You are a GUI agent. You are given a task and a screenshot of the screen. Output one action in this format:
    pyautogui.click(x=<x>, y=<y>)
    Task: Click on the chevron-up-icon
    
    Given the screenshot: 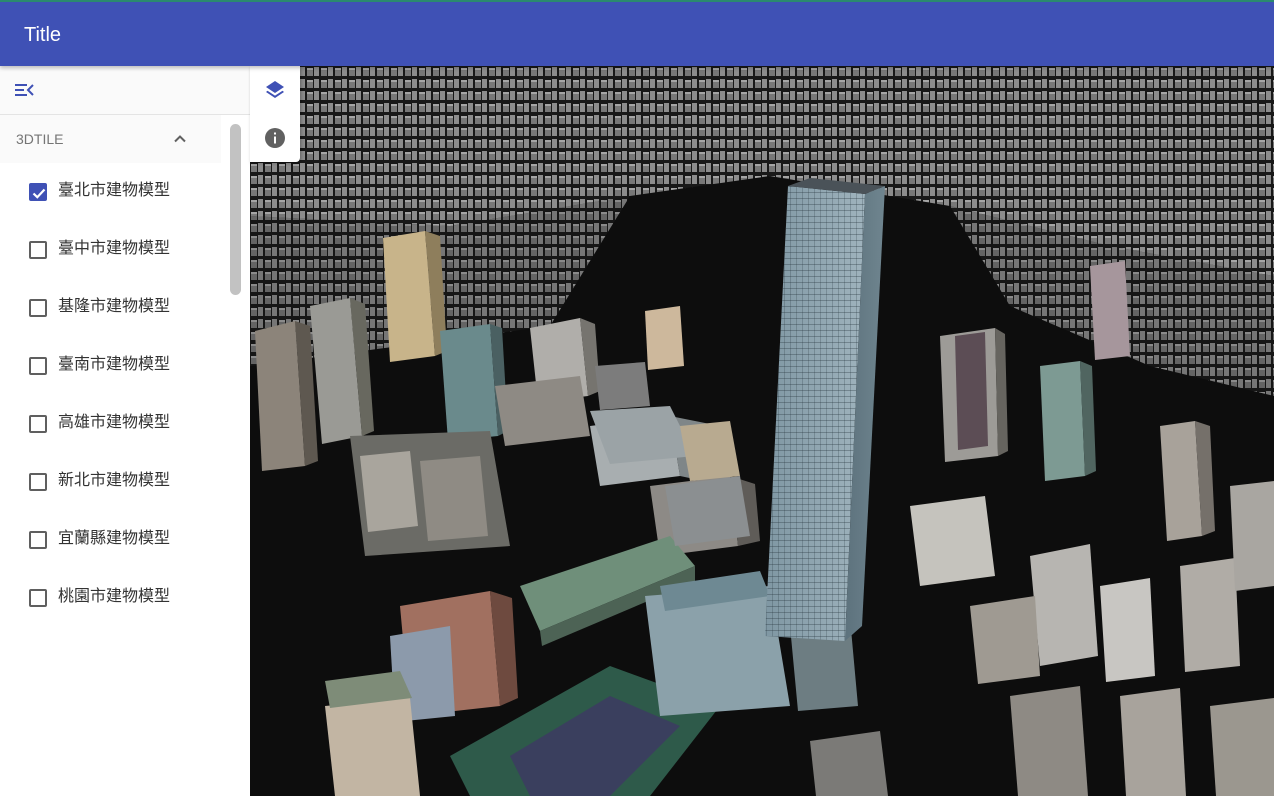 What is the action you would take?
    pyautogui.click(x=180, y=139)
    